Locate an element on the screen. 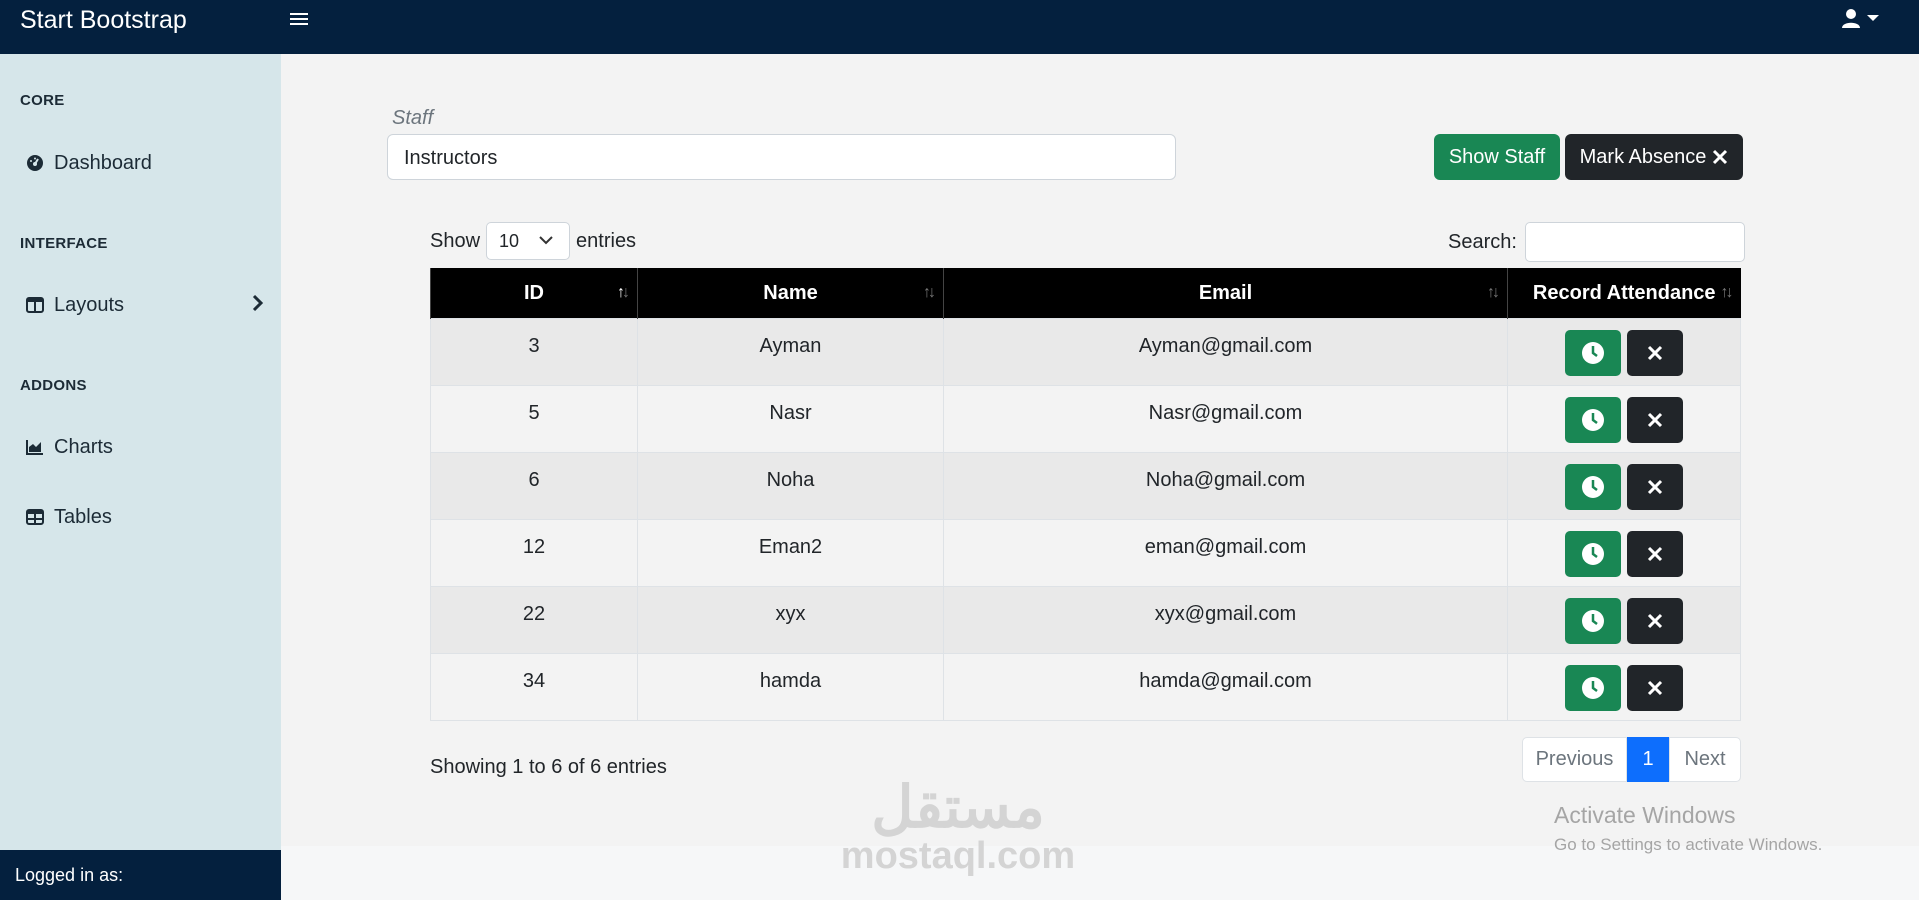  table-icon is located at coordinates (35, 517).